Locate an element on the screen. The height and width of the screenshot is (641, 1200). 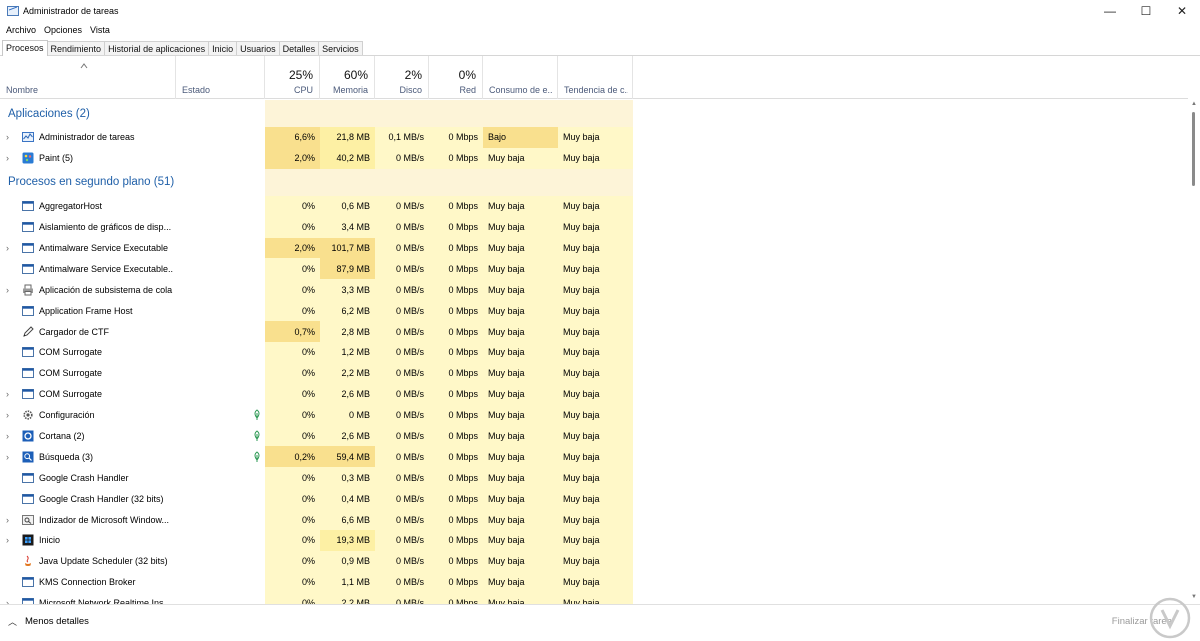
column-cpu: 25% CPU is located at coordinates (292, 77).